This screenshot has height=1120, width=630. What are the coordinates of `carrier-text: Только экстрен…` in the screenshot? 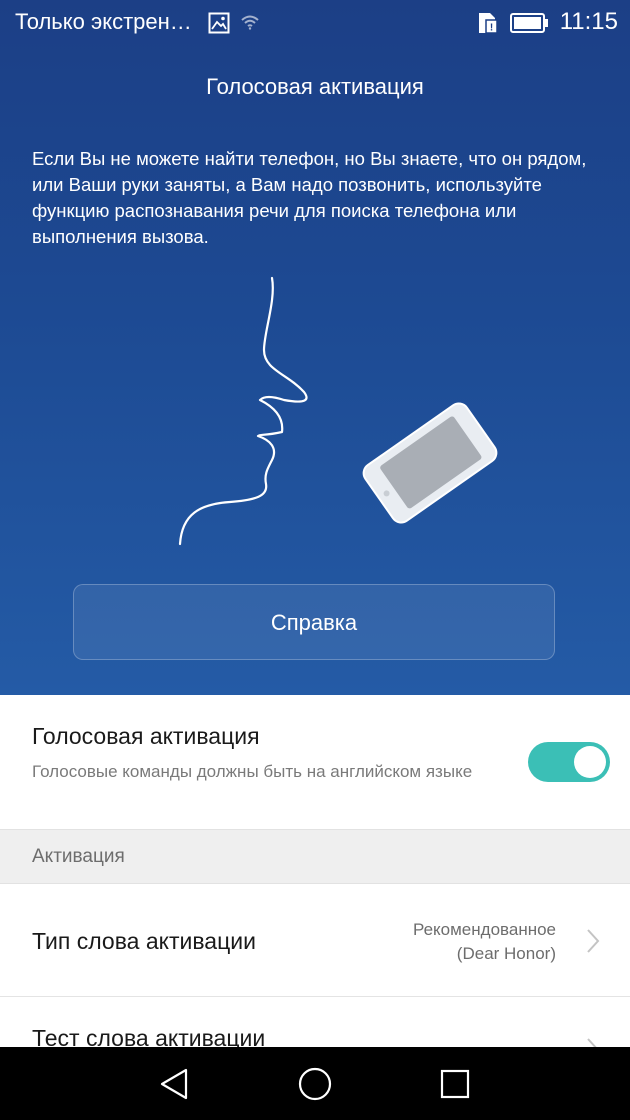 It's located at (103, 21).